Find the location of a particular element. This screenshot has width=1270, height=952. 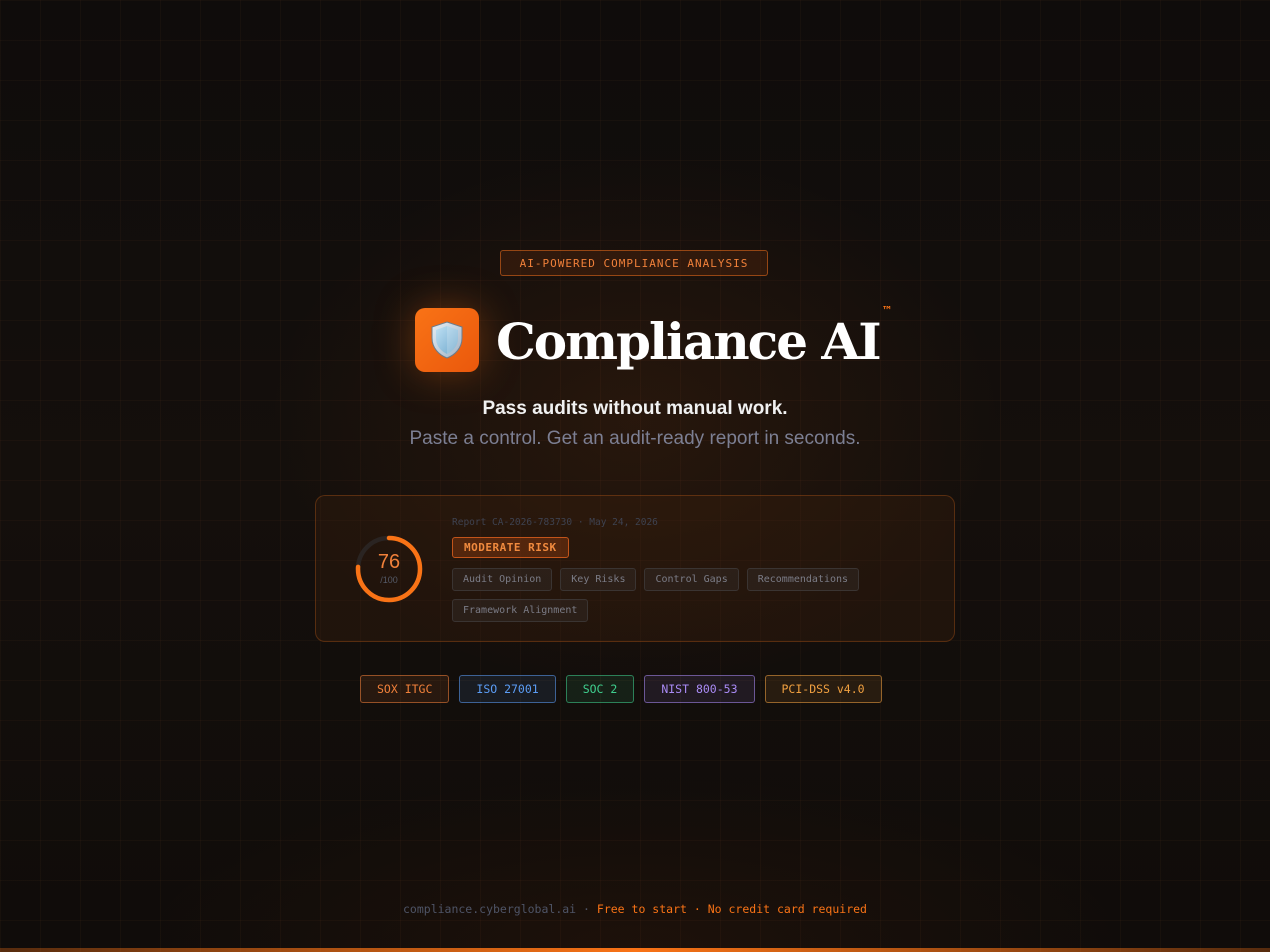

shield-icon is located at coordinates (447, 340).